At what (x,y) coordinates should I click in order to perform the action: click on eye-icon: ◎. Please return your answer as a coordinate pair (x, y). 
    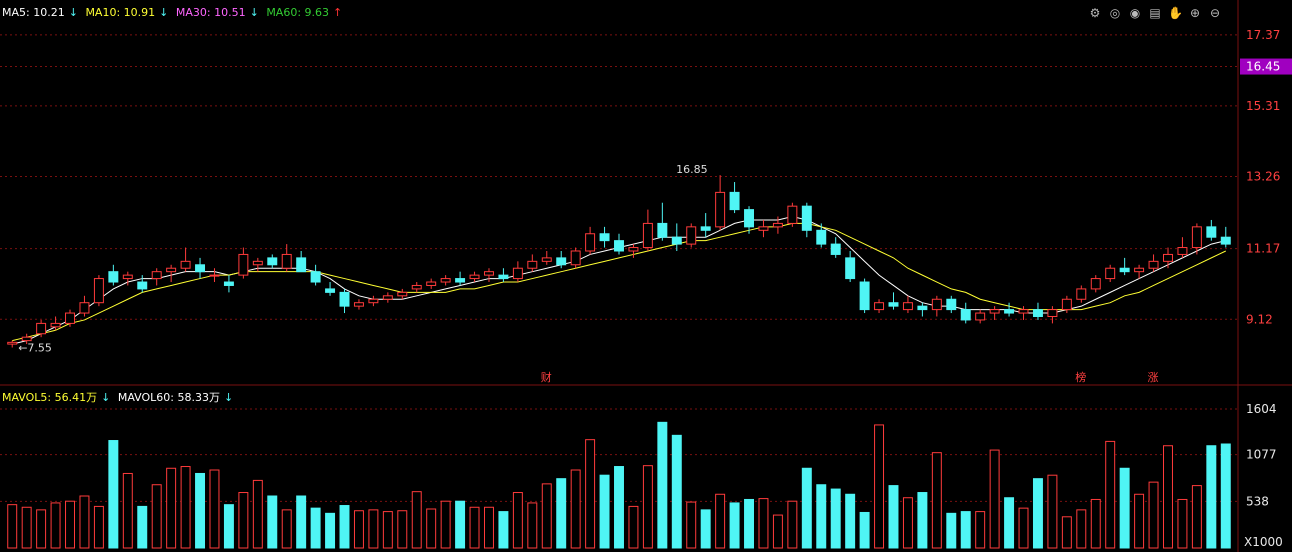
    Looking at the image, I should click on (1115, 13).